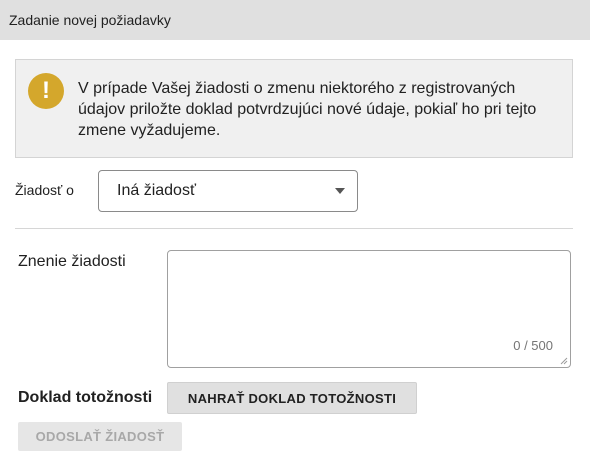 Image resolution: width=590 pixels, height=459 pixels. What do you see at coordinates (228, 191) in the screenshot?
I see `request-type-select: Iná žiadosť` at bounding box center [228, 191].